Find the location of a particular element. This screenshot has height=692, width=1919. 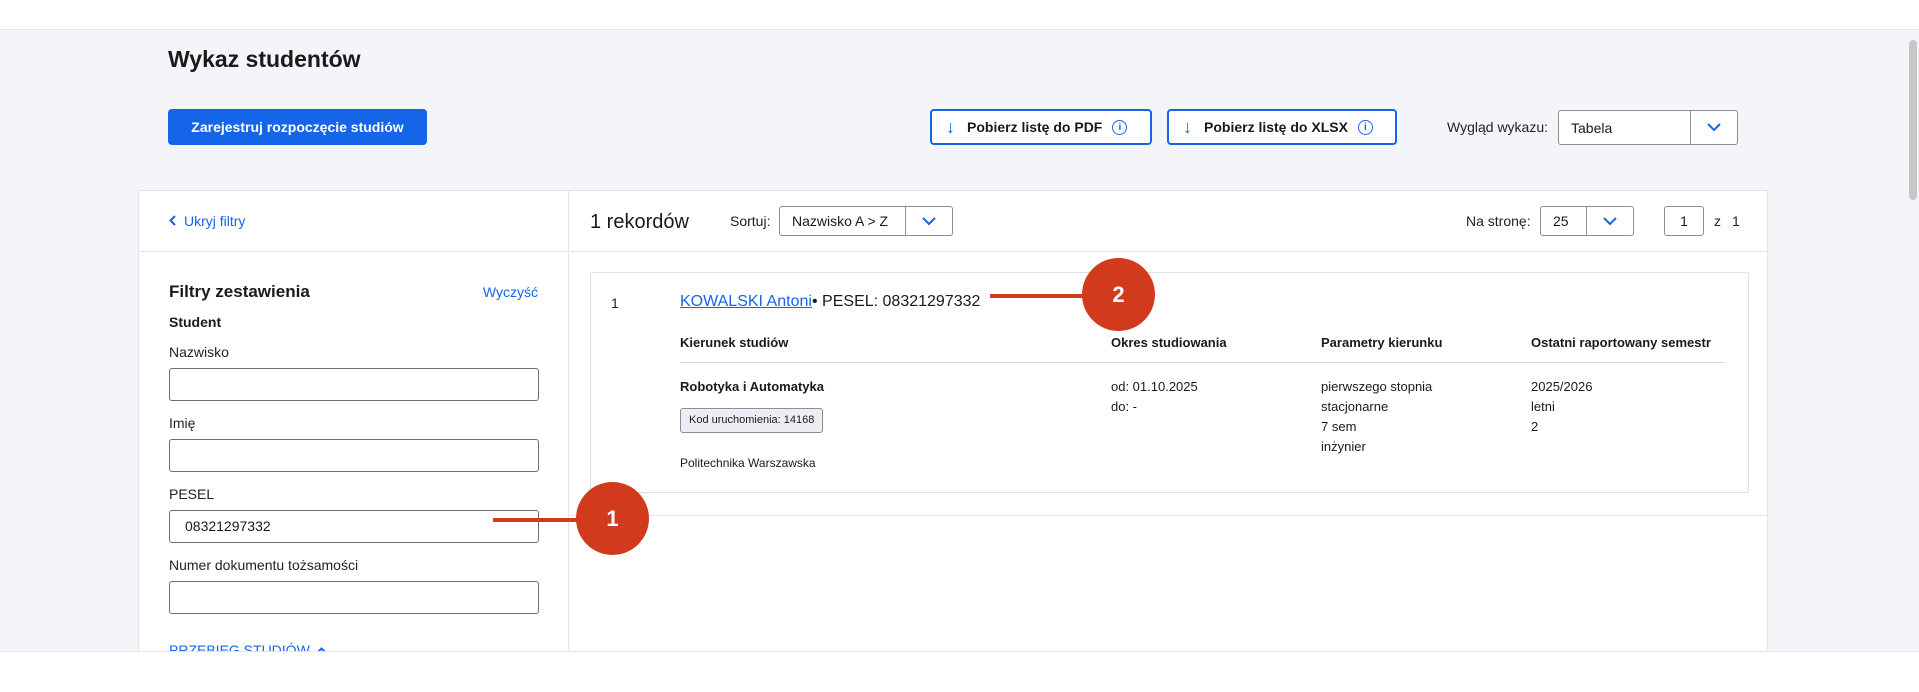

page-total: 1 is located at coordinates (1736, 221).